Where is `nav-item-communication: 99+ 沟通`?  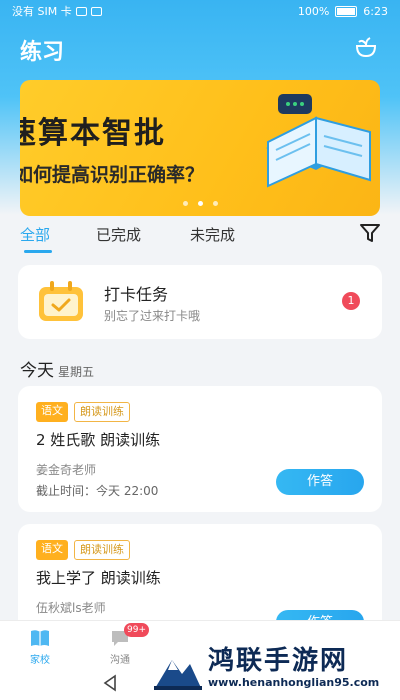
nav-item-communication: 99+ 沟通 is located at coordinates (120, 644).